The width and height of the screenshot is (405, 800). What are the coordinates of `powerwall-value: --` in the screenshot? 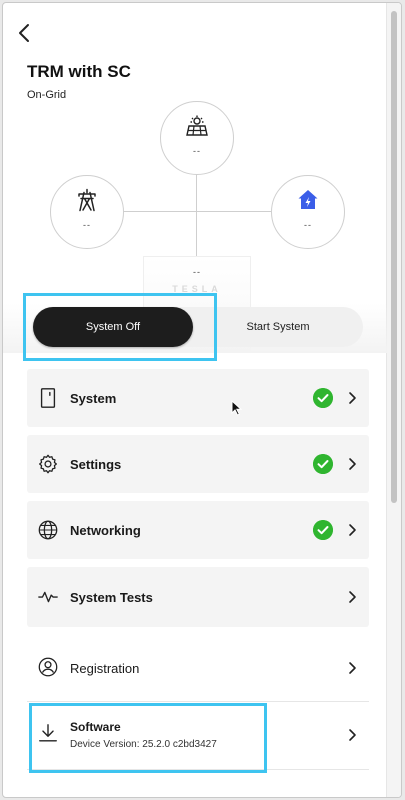 It's located at (197, 272).